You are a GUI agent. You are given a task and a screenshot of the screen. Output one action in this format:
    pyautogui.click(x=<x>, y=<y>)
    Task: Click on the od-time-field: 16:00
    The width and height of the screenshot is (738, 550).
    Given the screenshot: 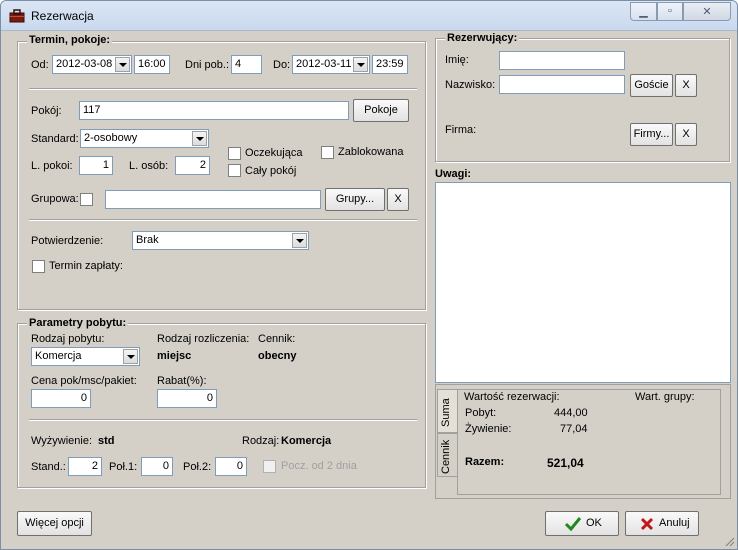 What is the action you would take?
    pyautogui.click(x=152, y=64)
    